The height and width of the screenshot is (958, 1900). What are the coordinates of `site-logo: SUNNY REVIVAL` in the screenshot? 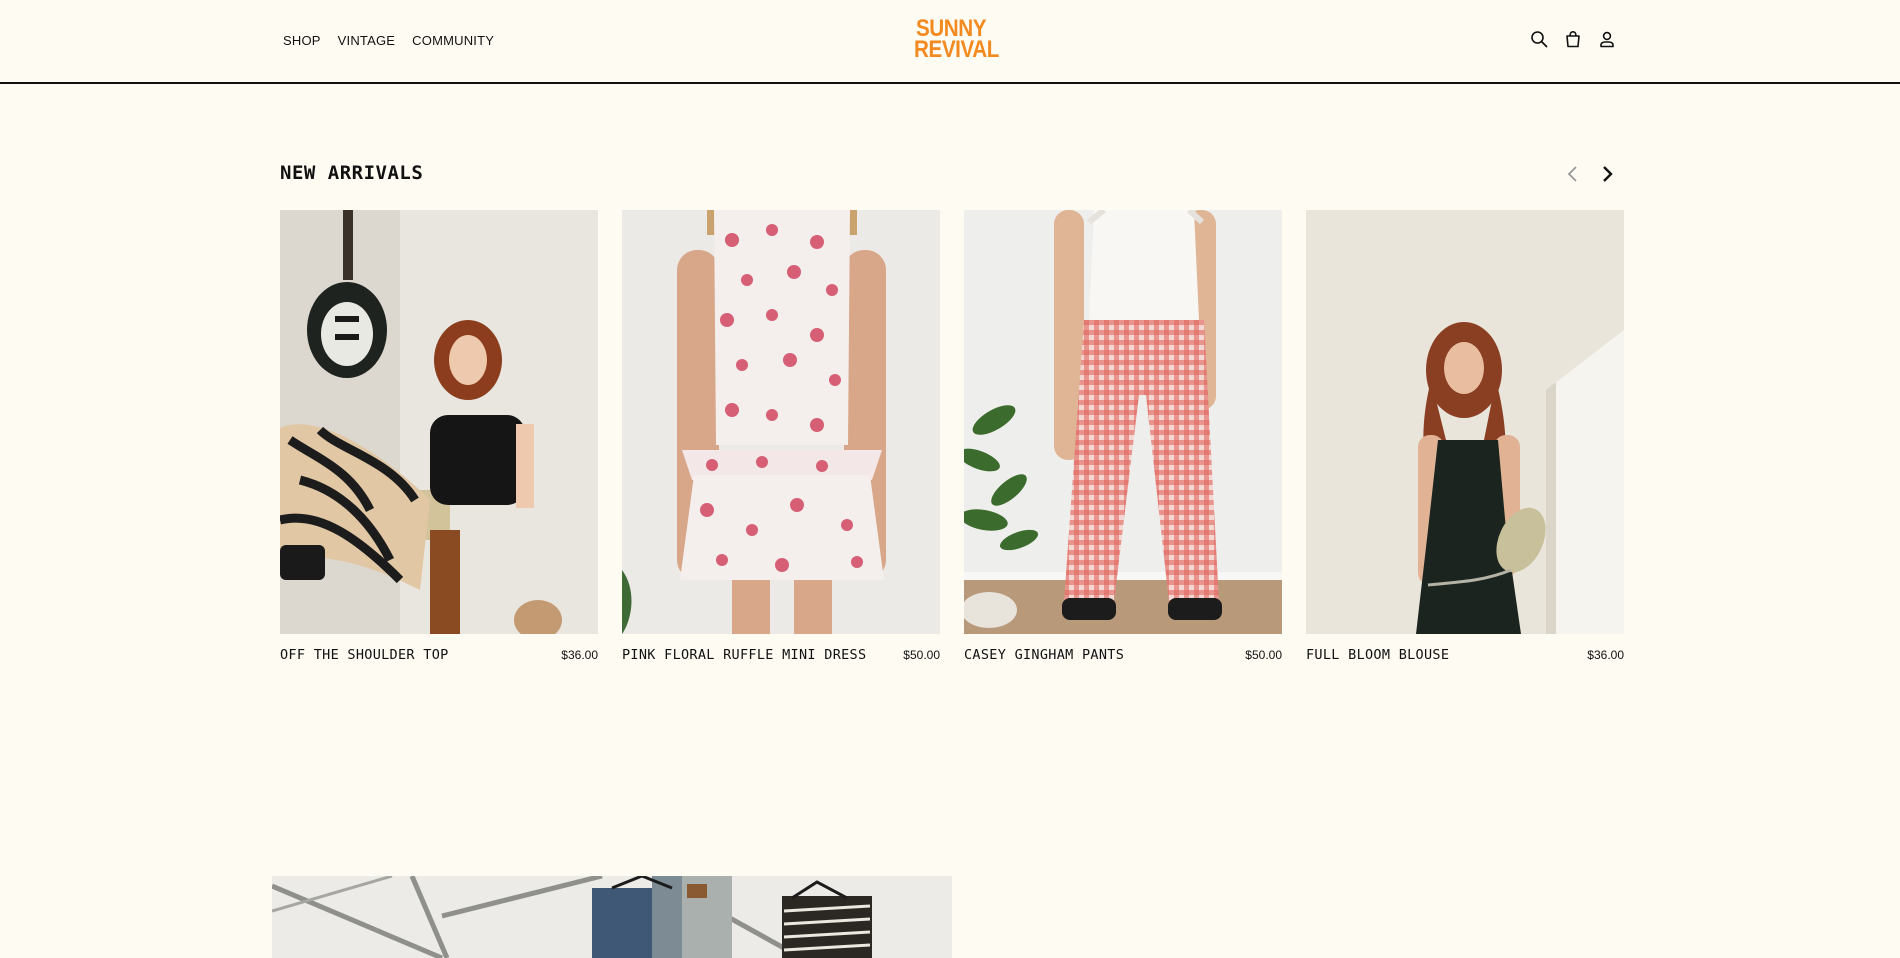 It's located at (956, 40).